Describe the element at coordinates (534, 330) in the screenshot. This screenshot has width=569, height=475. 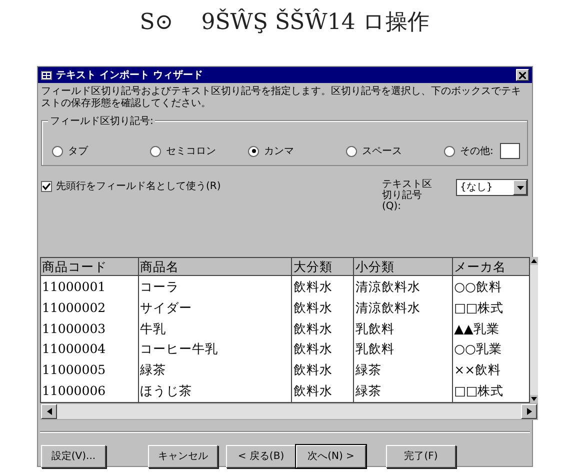
I see `vertical-scrollbar` at that location.